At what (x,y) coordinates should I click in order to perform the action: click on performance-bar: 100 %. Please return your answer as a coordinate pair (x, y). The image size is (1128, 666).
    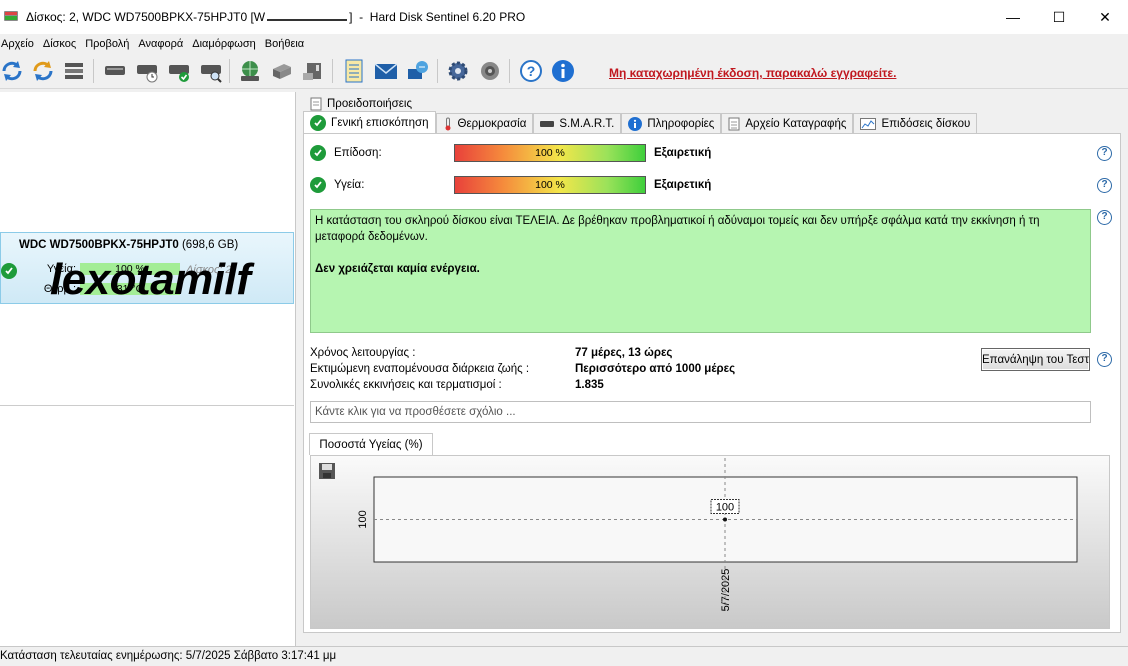
    Looking at the image, I should click on (550, 153).